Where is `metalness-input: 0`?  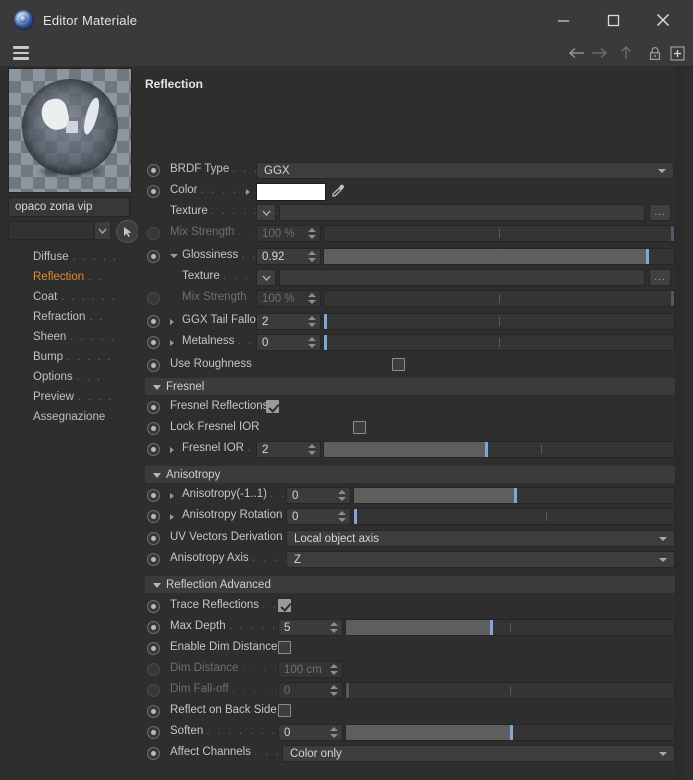 metalness-input: 0 is located at coordinates (288, 342).